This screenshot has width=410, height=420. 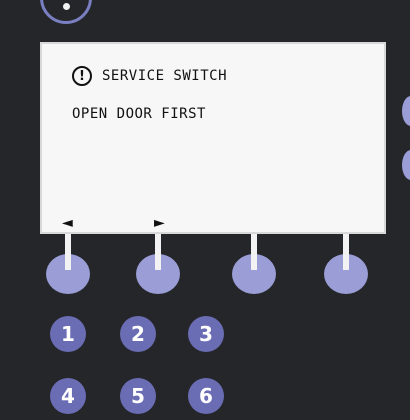 What do you see at coordinates (406, 165) in the screenshot?
I see `side-button-lower` at bounding box center [406, 165].